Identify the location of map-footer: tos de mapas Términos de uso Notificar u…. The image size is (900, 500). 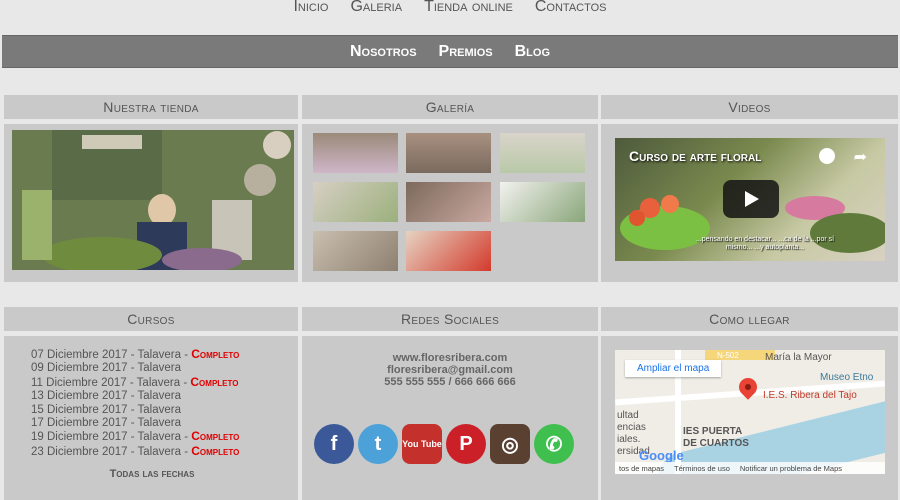
(750, 468).